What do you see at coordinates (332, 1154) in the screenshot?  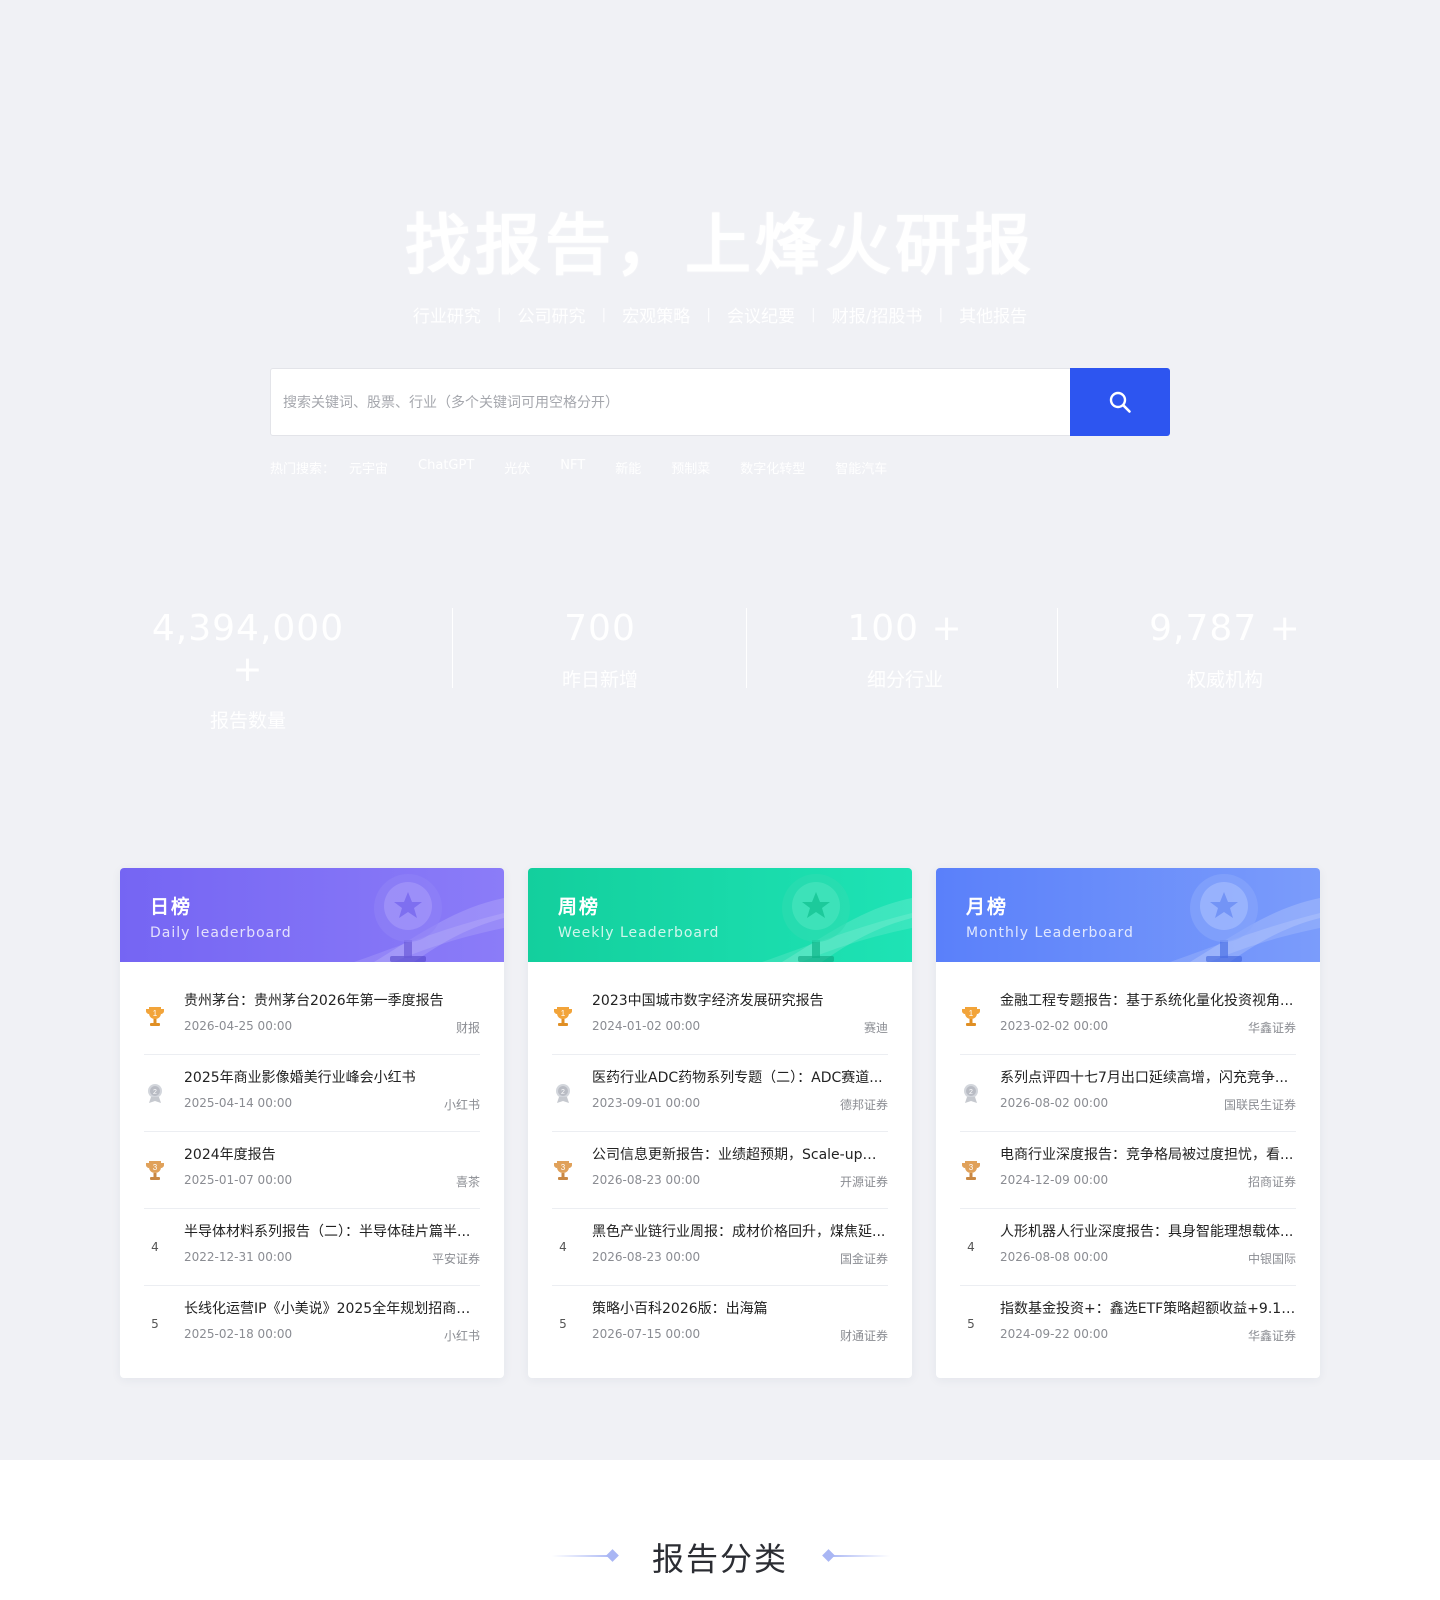 I see `item-title: 2024年度报告` at bounding box center [332, 1154].